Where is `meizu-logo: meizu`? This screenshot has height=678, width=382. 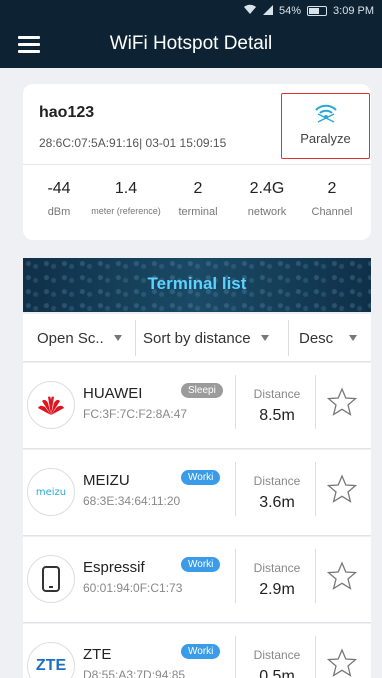 meizu-logo: meizu is located at coordinates (51, 492).